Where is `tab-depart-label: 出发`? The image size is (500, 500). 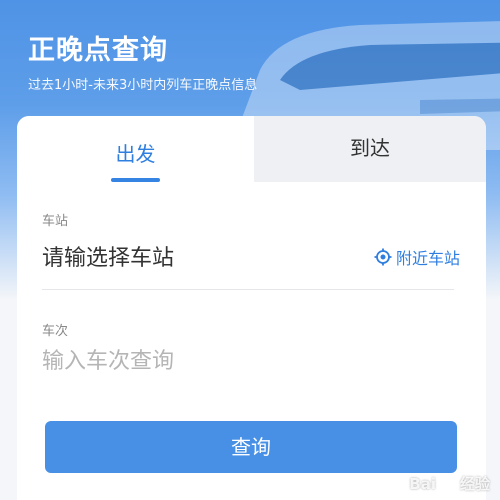
tab-depart-label: 出发 is located at coordinates (135, 154).